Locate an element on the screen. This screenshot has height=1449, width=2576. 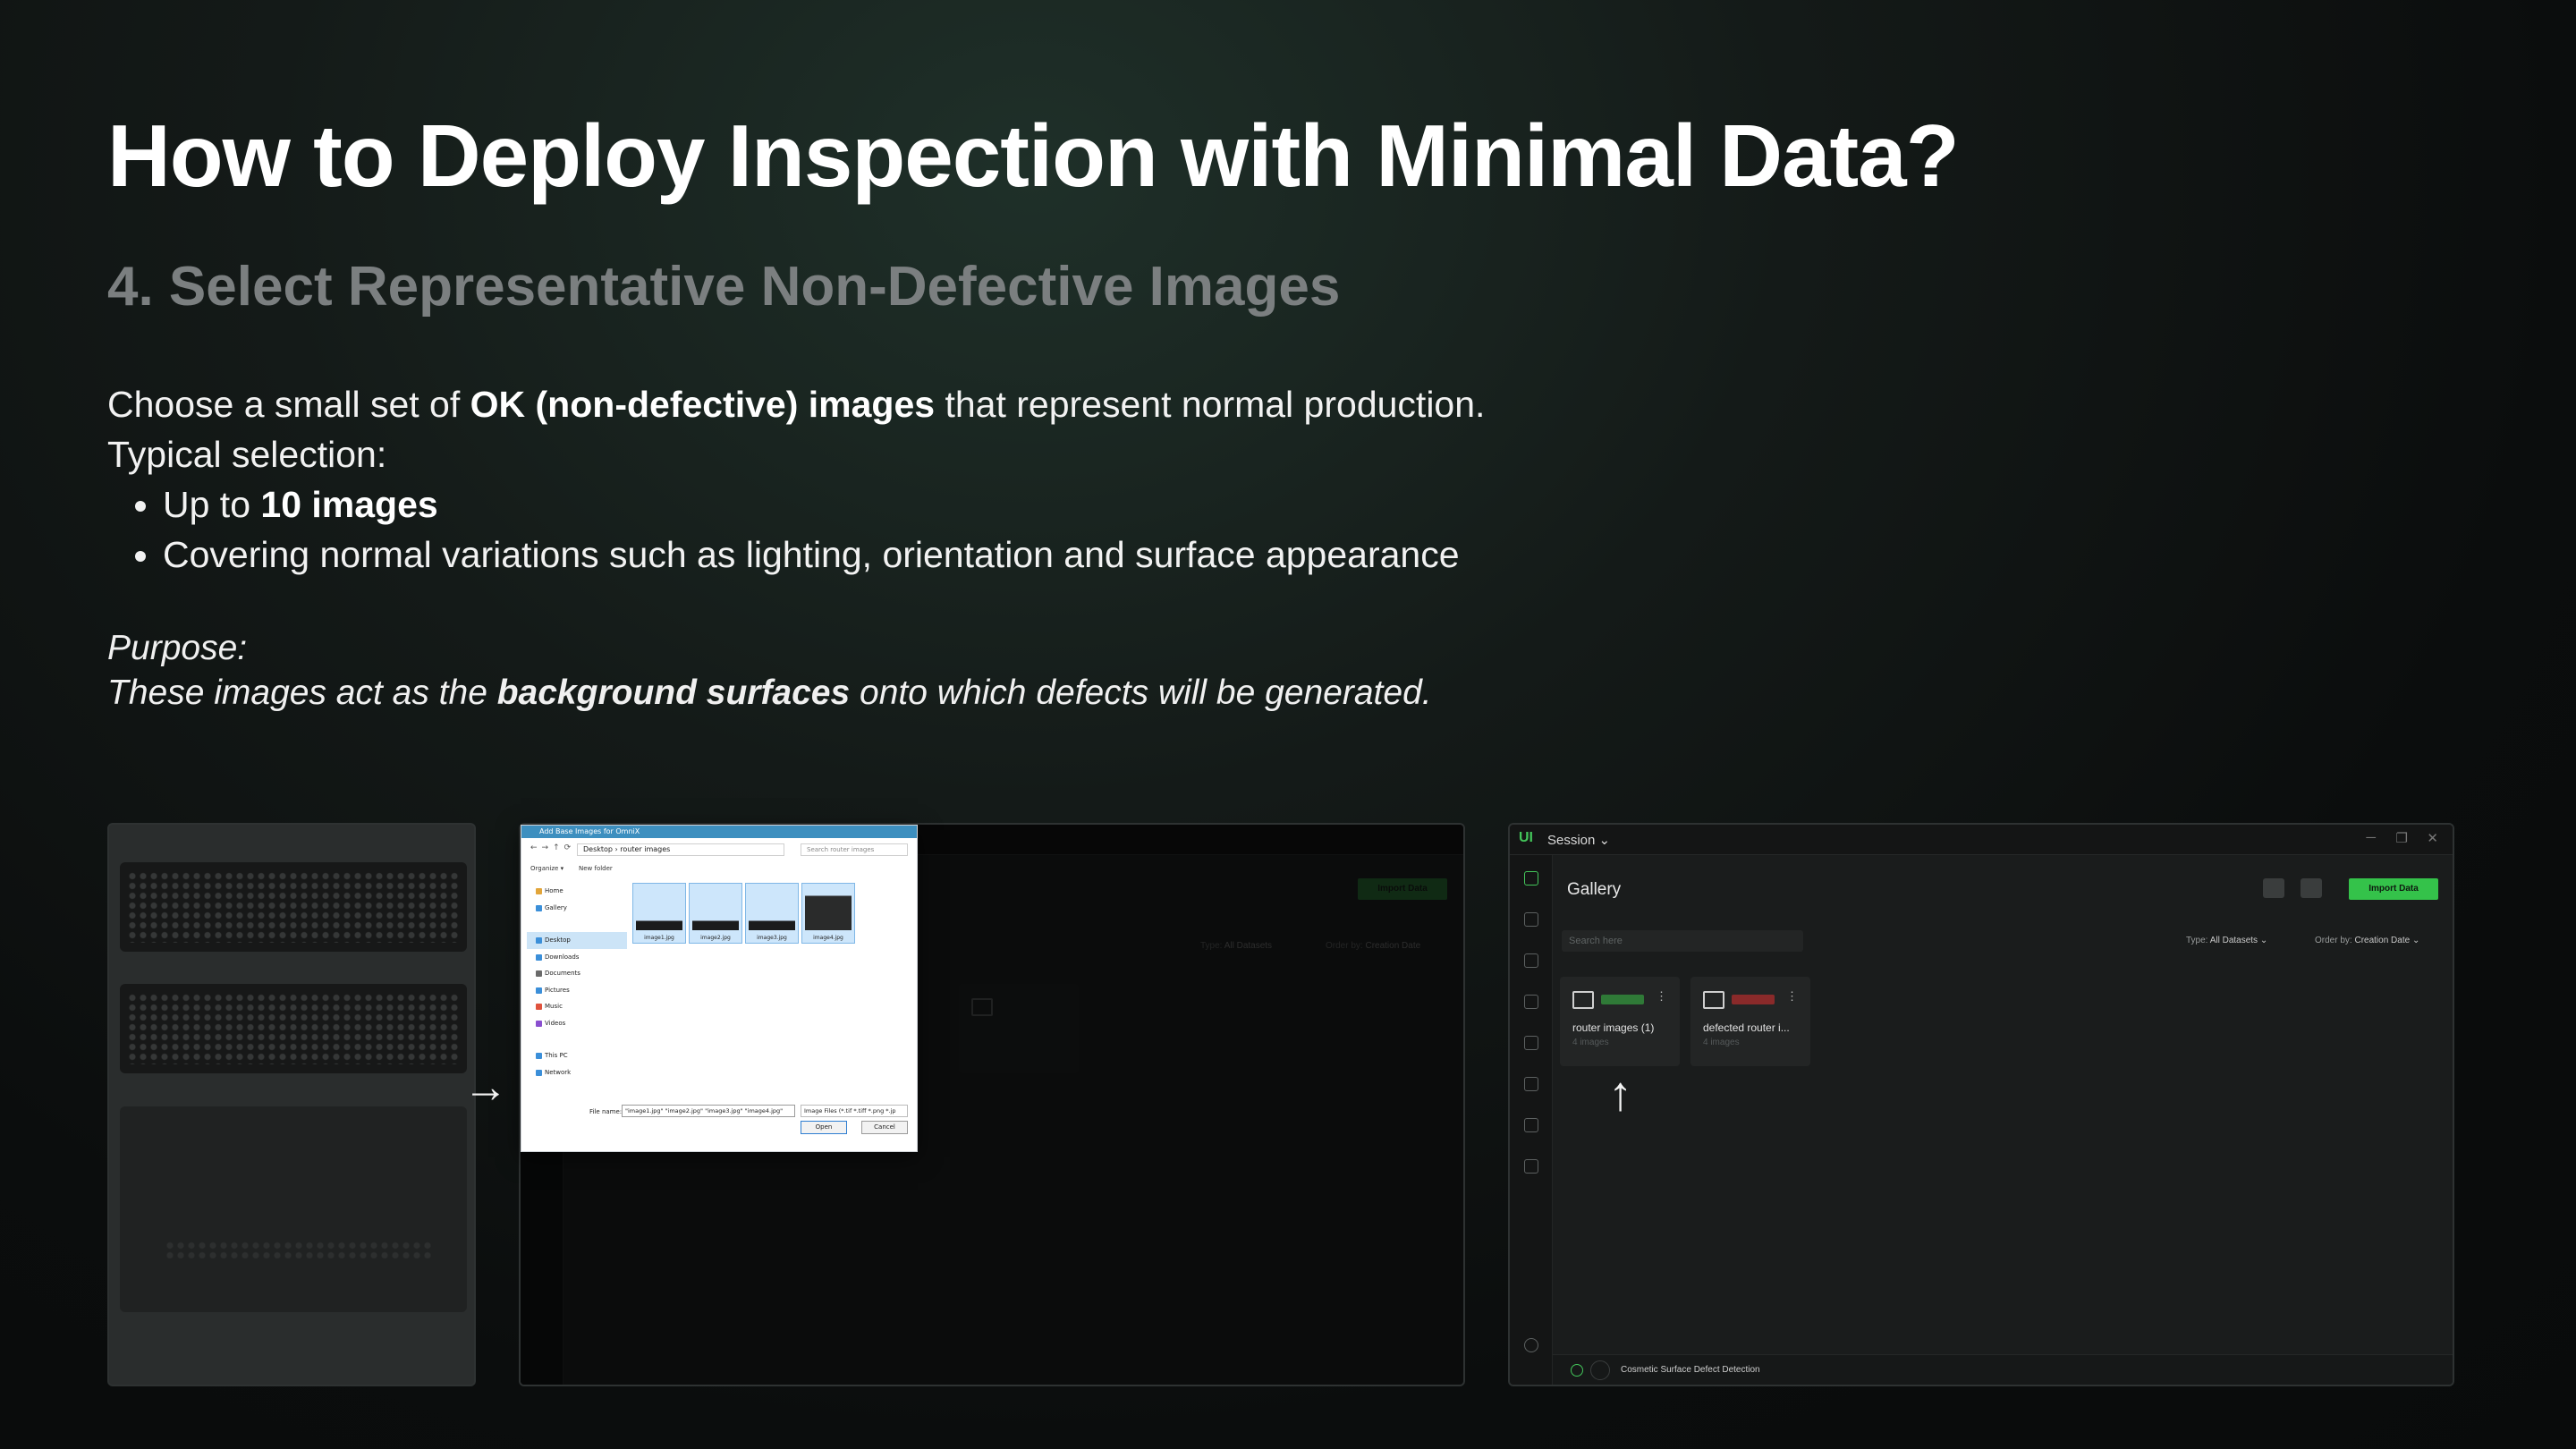
dialog-nav-buttons: ←→↑⟳ is located at coordinates (552, 847).